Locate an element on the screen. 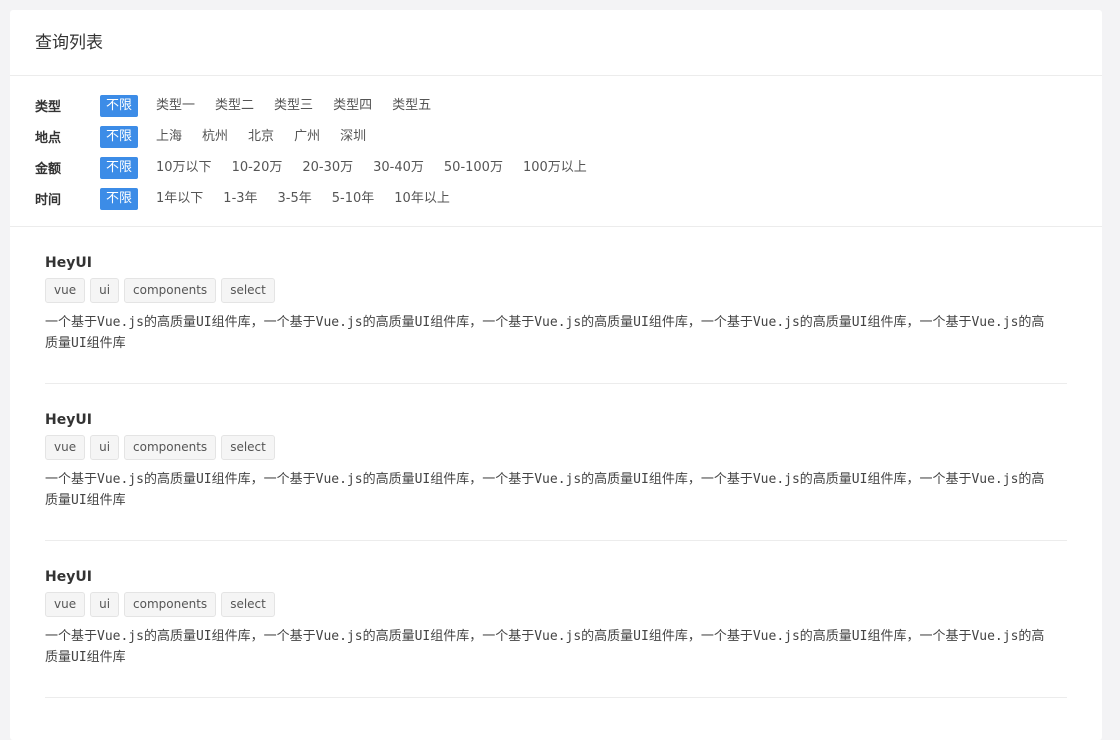  filter-option: 3-5年 is located at coordinates (295, 199).